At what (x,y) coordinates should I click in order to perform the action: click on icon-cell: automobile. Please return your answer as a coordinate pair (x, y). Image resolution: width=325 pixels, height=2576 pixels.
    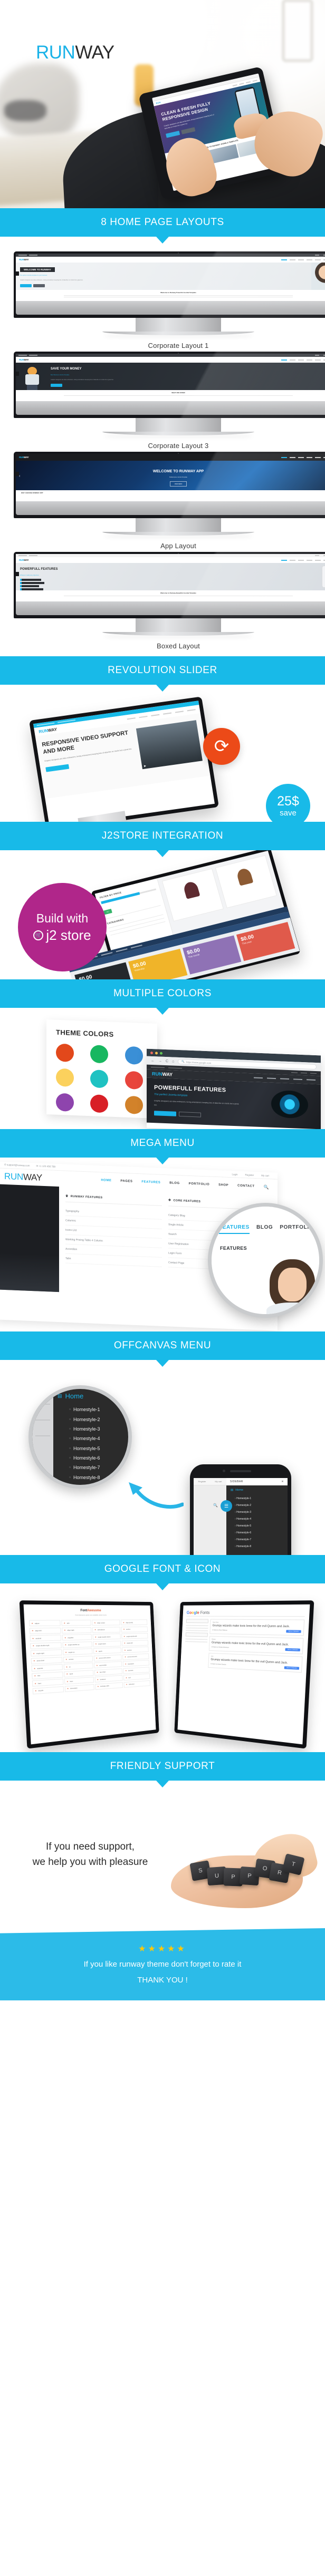
    Looking at the image, I should click on (108, 1664).